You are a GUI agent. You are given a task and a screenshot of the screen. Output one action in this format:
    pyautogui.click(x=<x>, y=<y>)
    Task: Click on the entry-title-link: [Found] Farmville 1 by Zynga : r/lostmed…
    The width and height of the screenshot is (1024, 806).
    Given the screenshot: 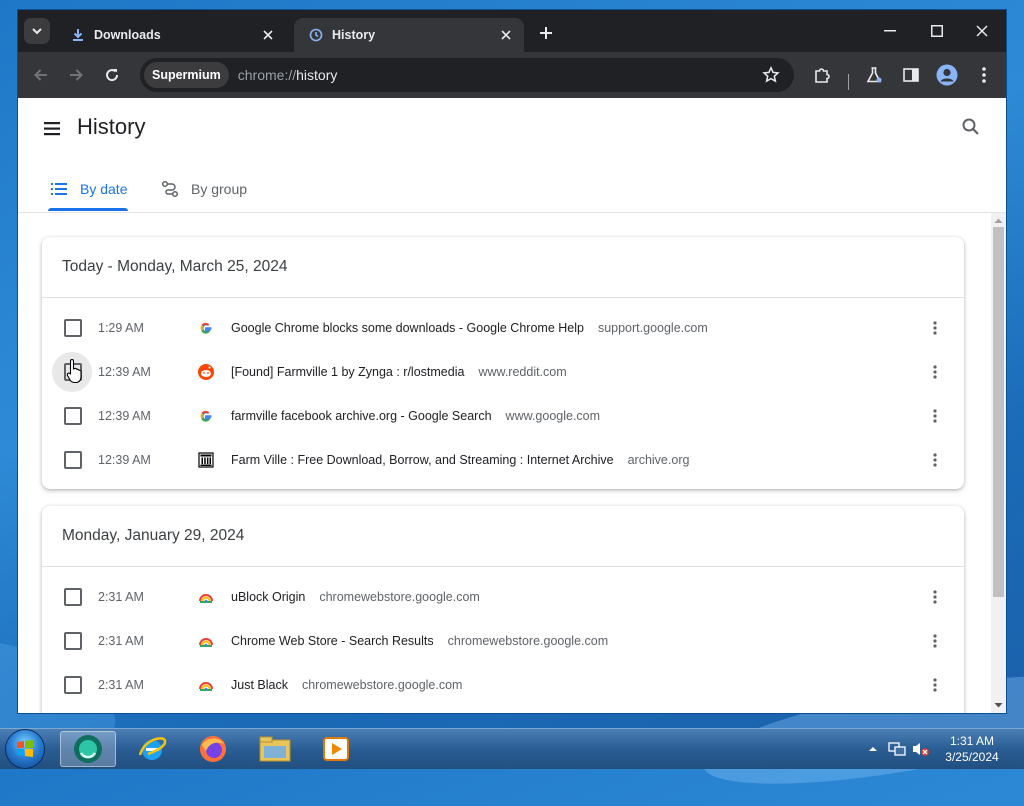 What is the action you would take?
    pyautogui.click(x=399, y=372)
    